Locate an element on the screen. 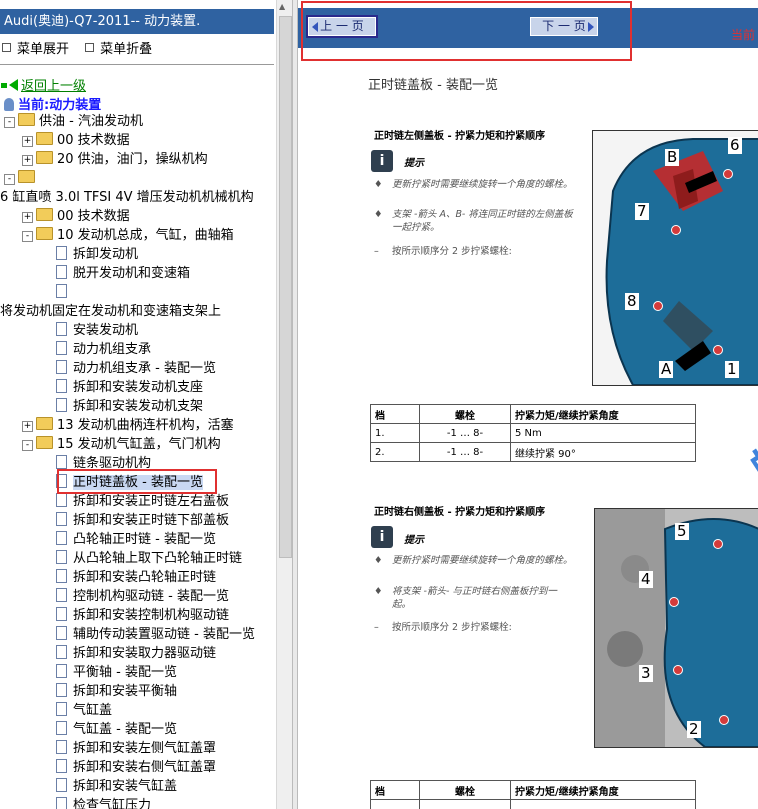  tree-folder: +20 供油，油门，操纵机构 is located at coordinates (115, 159).